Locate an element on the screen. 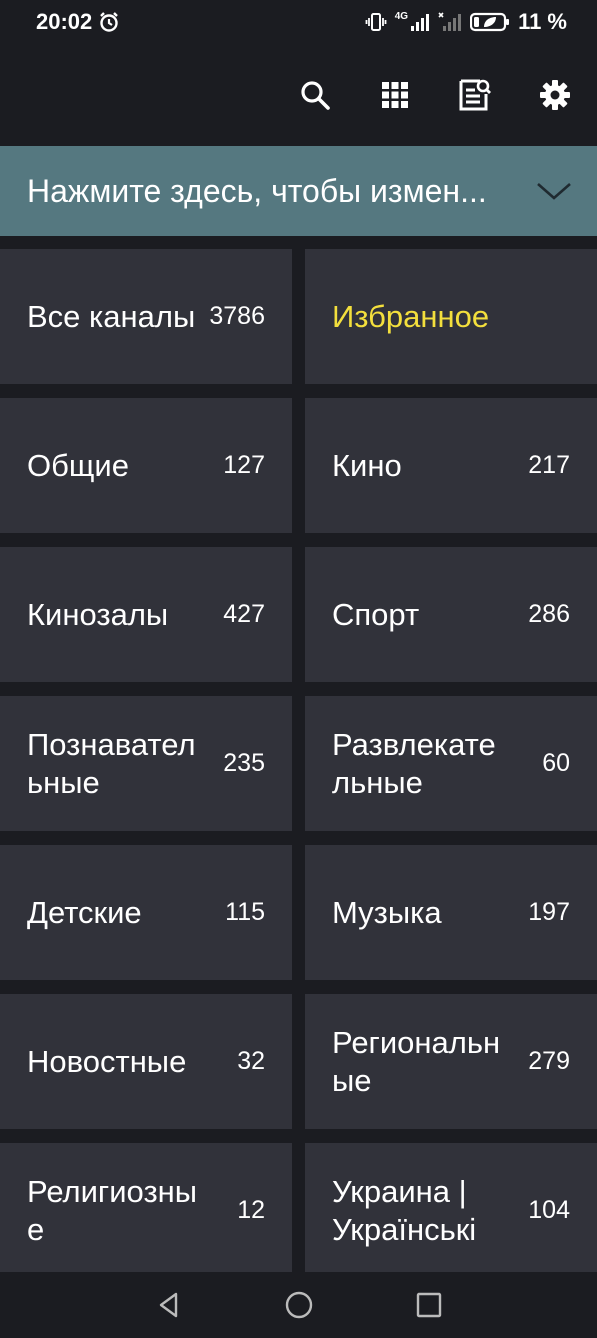 The image size is (597, 1338). category-count: 217 is located at coordinates (549, 465).